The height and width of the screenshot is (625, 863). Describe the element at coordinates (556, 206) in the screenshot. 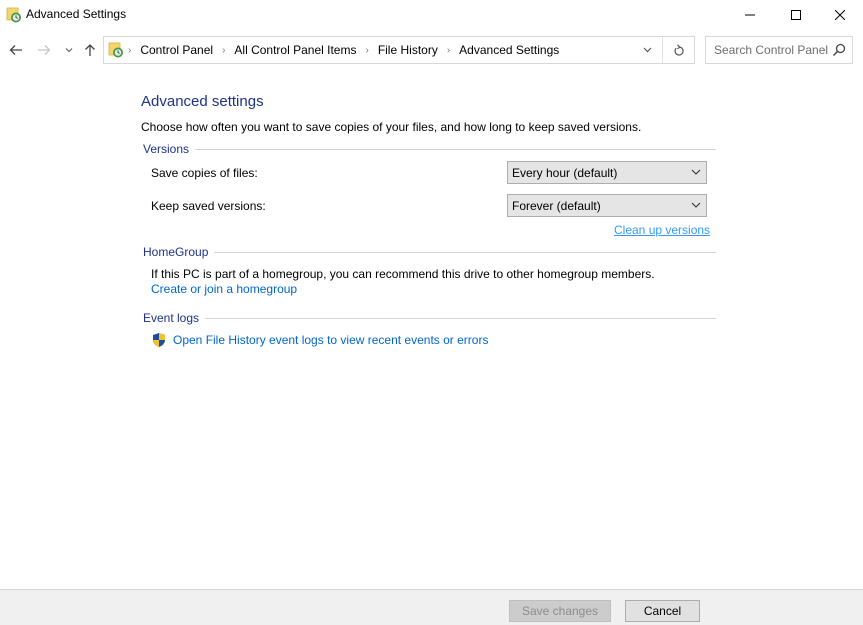

I see `keep-versions-value: Forever (default)` at that location.